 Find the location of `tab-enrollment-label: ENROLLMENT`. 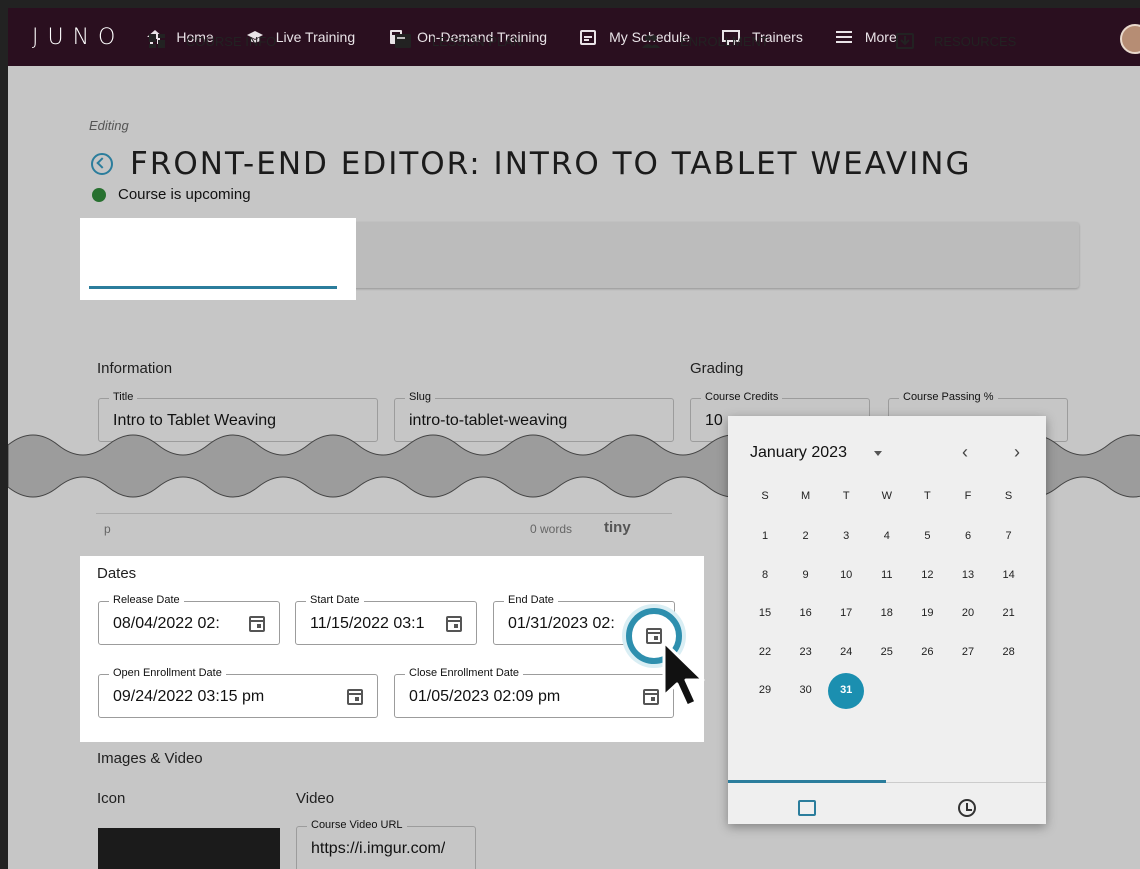

tab-enrollment-label: ENROLLMENT is located at coordinates (724, 41).